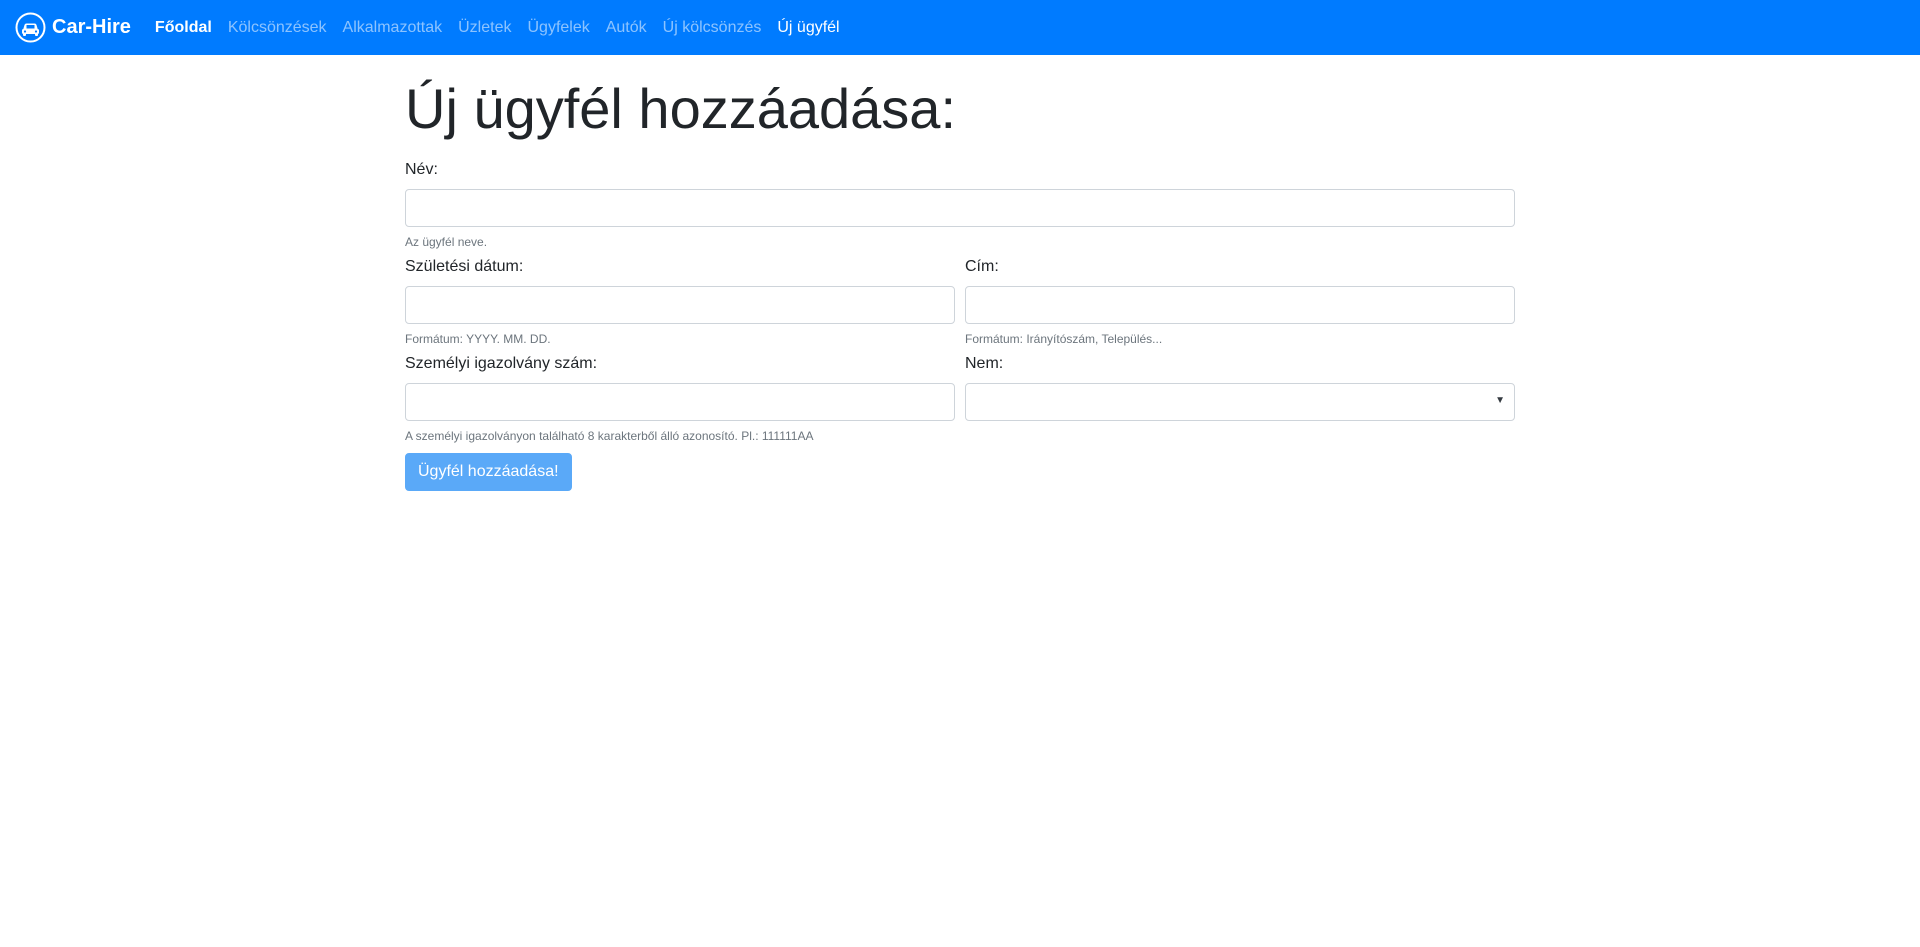 The width and height of the screenshot is (1920, 947). I want to click on name-group: Név: Az ügyfél neve., so click(960, 204).